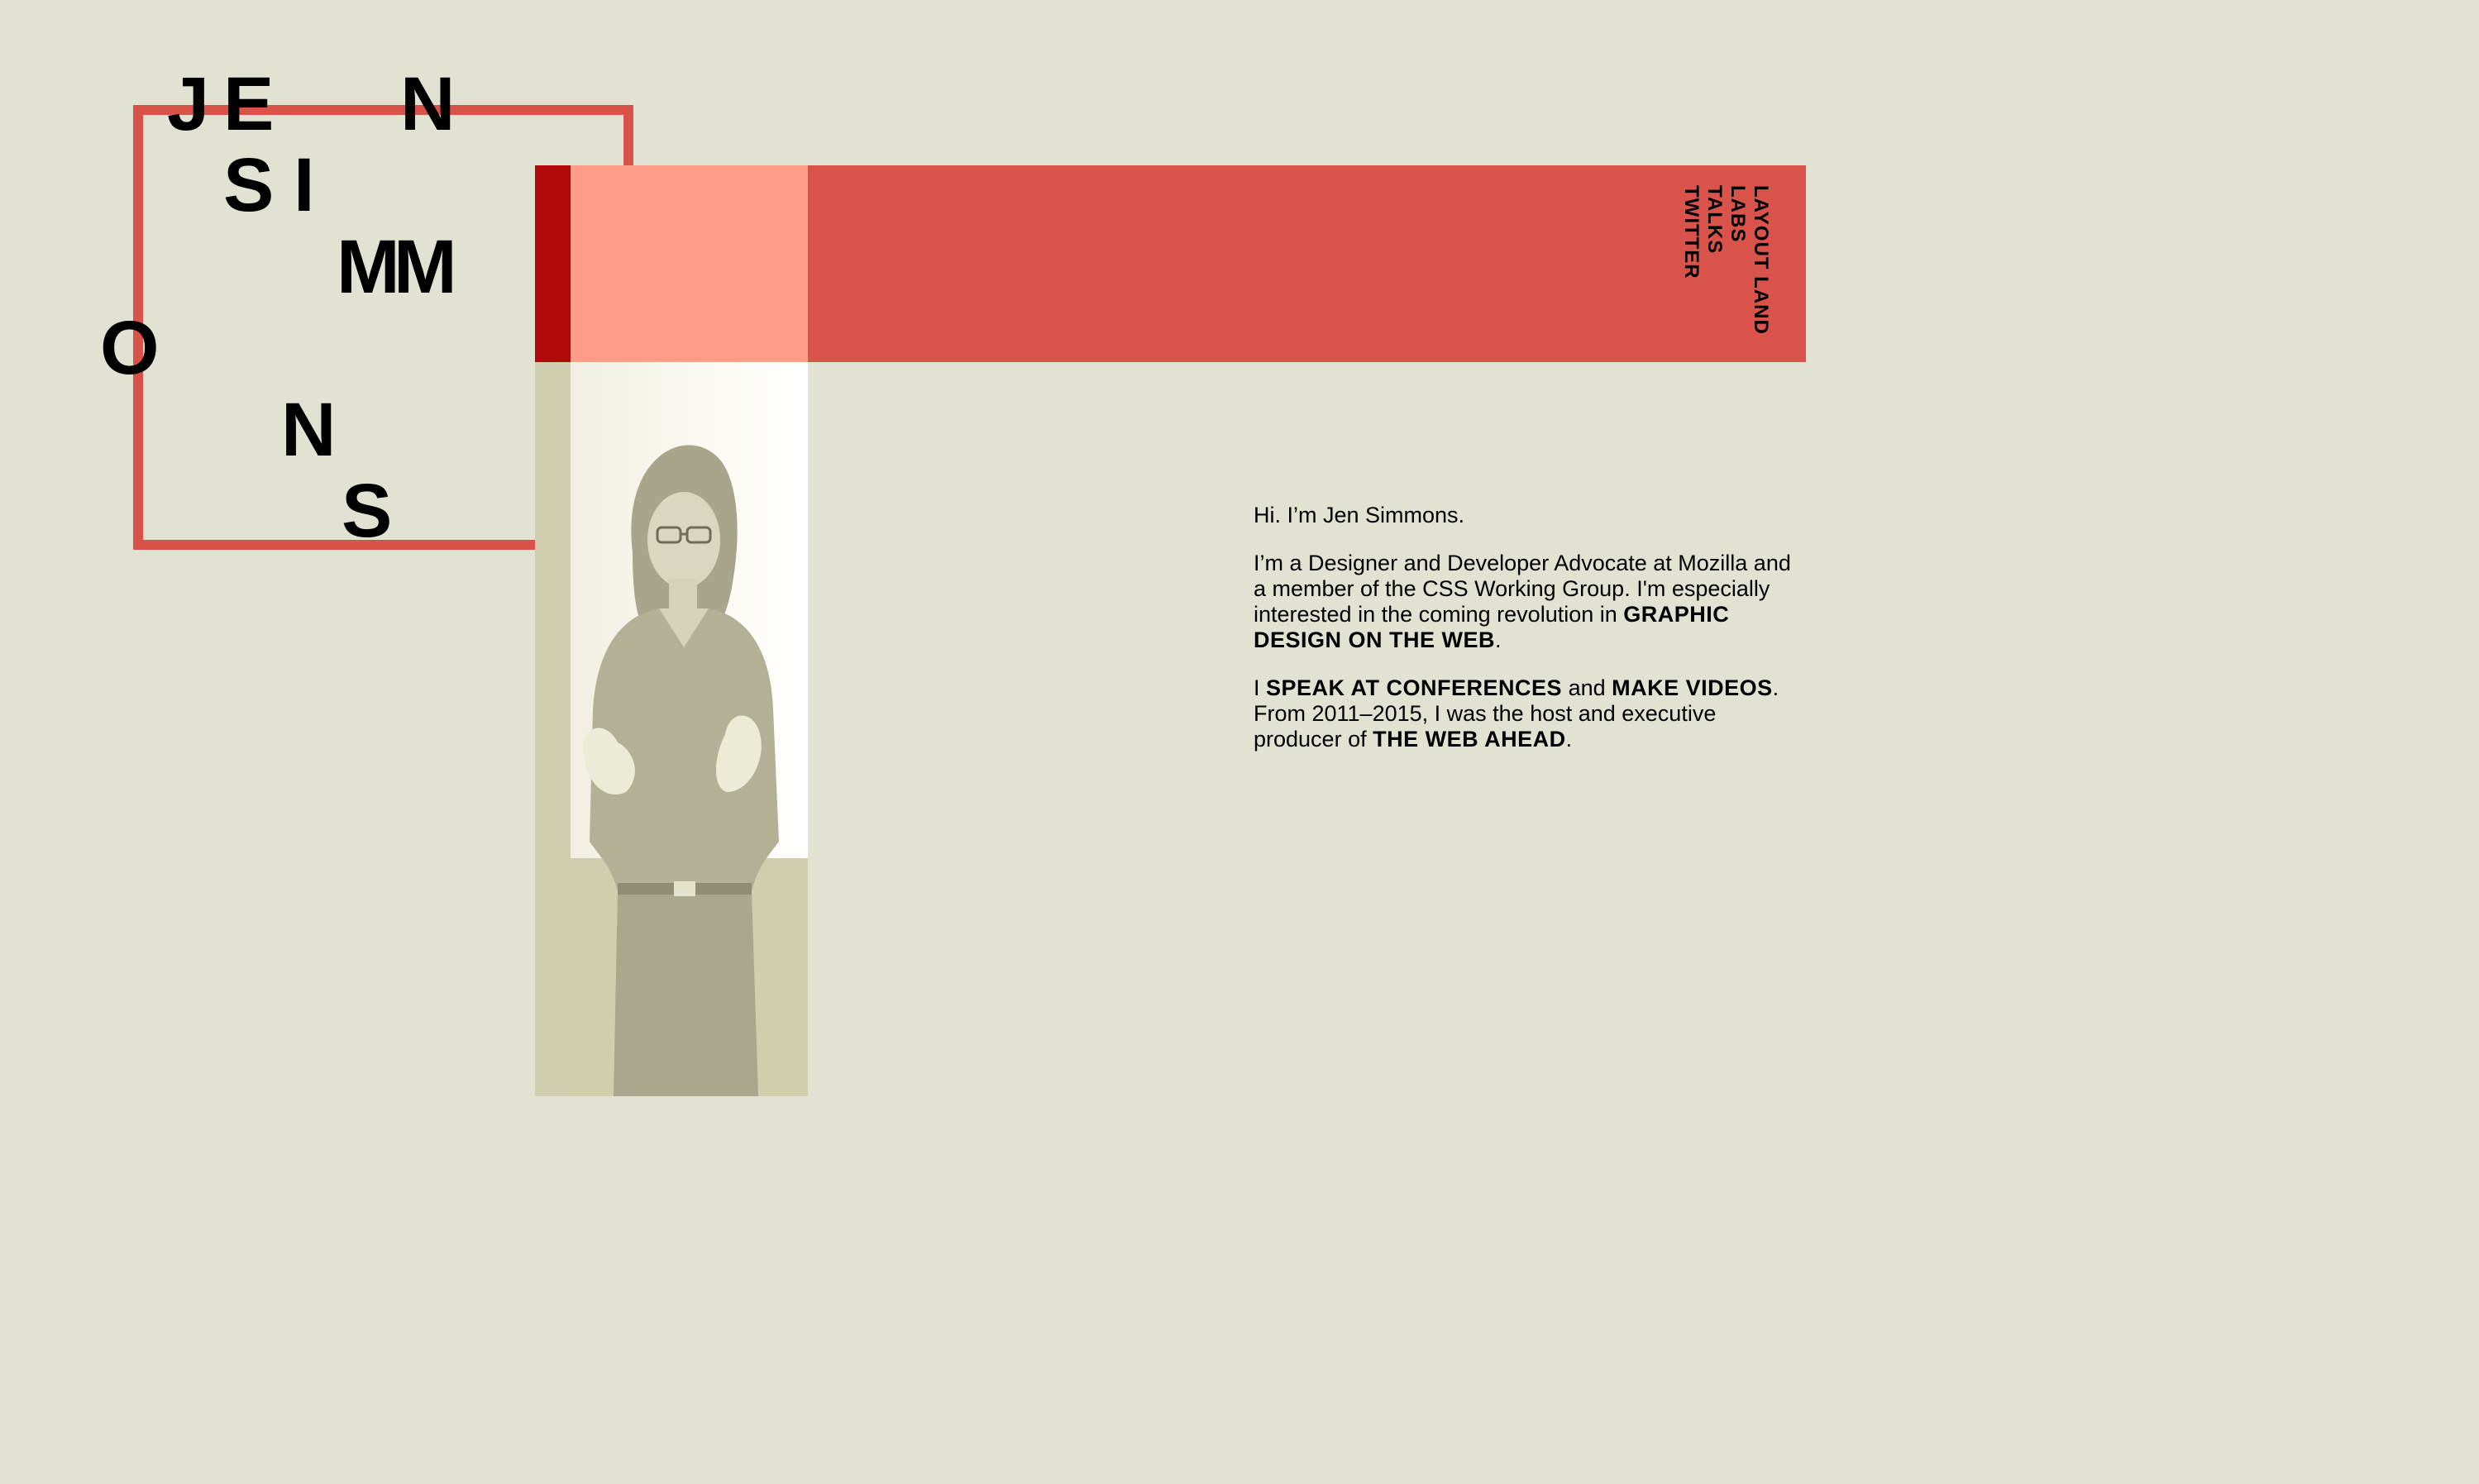 Image resolution: width=2479 pixels, height=1484 pixels. What do you see at coordinates (1499, 640) in the screenshot?
I see `bio-period: .` at bounding box center [1499, 640].